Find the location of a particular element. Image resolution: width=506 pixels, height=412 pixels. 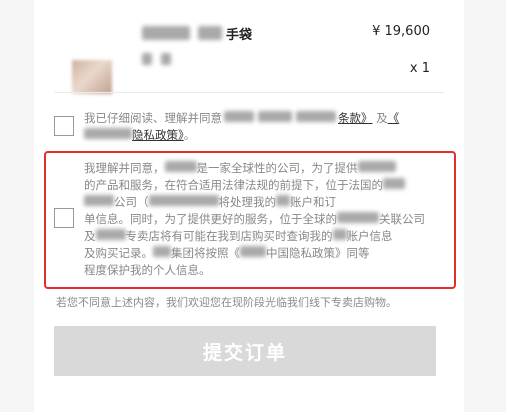

disagree-notice: 若您不同意上述内容，我们欢迎您在现阶段光临我们线下专卖店购物。 is located at coordinates (226, 302).